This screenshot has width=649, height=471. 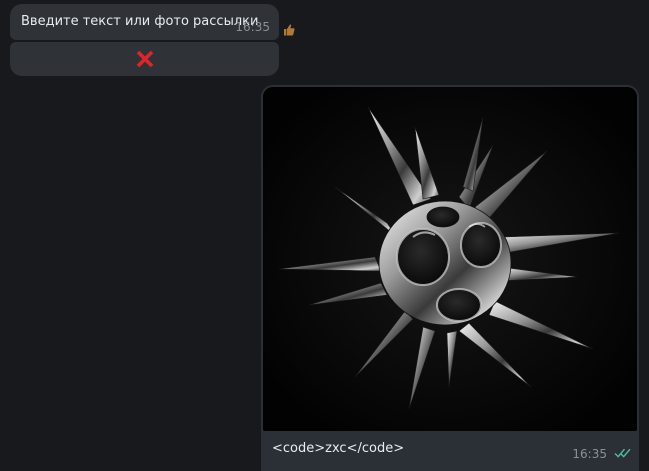 What do you see at coordinates (140, 21) in the screenshot?
I see `message-text: Введите текст или фото рассылки` at bounding box center [140, 21].